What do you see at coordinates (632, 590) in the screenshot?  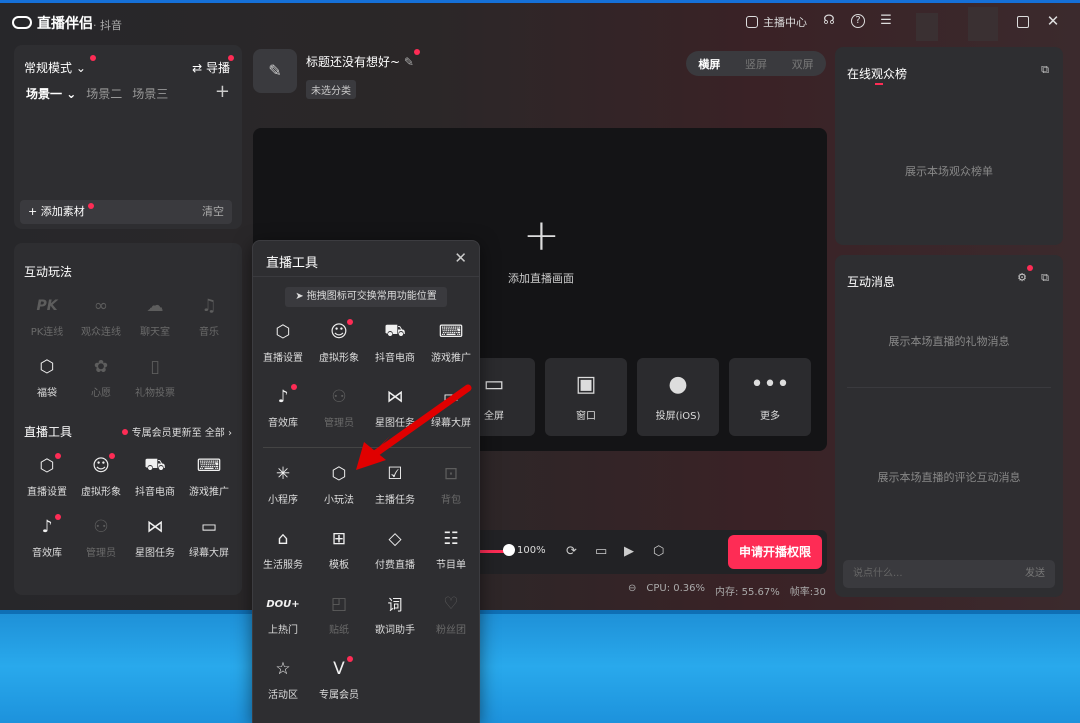 I see `zoom-icon: ⊖` at bounding box center [632, 590].